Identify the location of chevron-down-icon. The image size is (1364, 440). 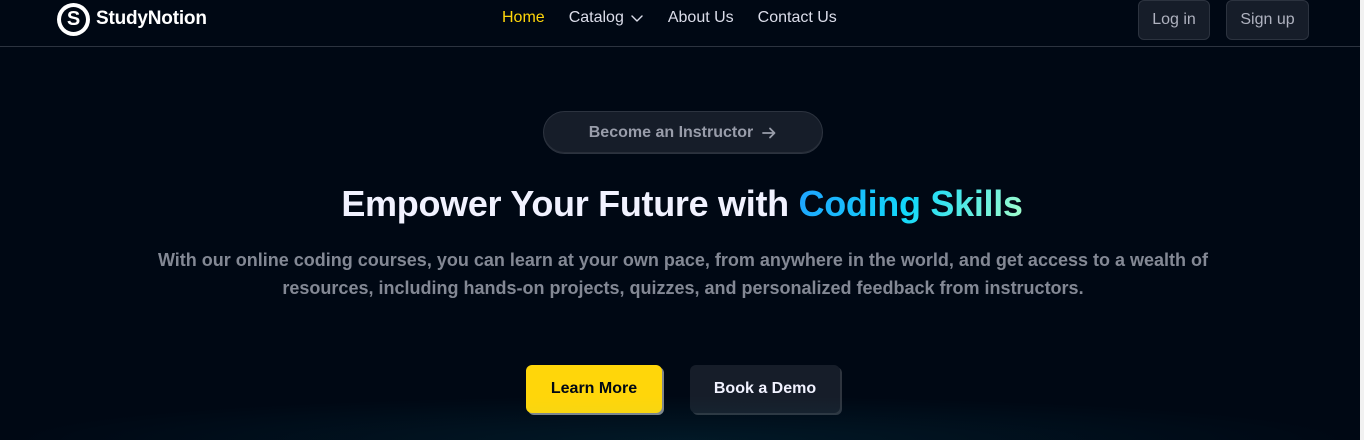
(637, 18).